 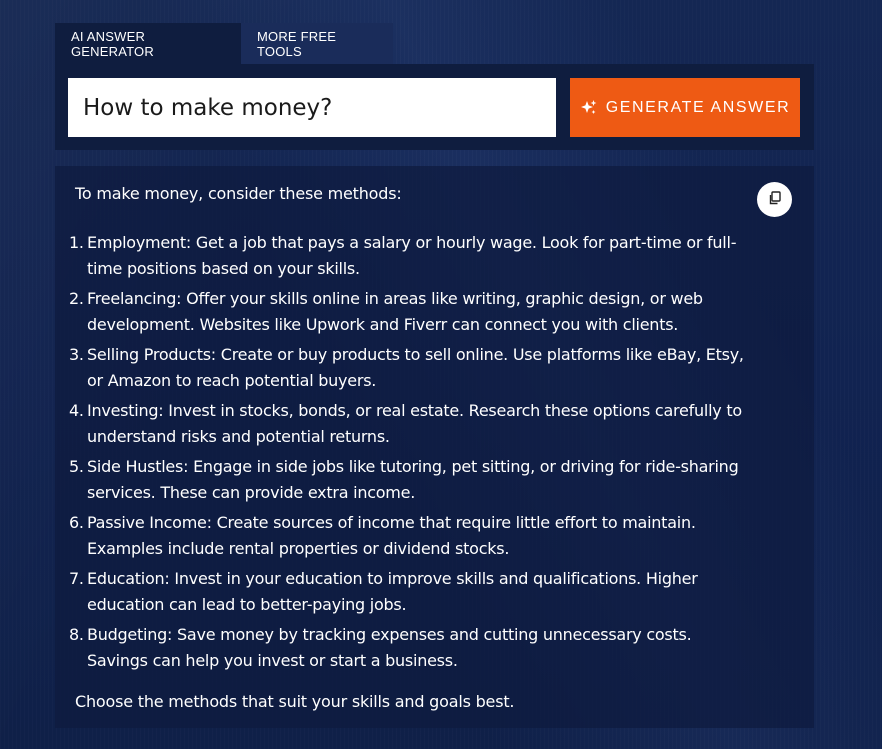 I want to click on list-item-number: 3., so click(x=76, y=354).